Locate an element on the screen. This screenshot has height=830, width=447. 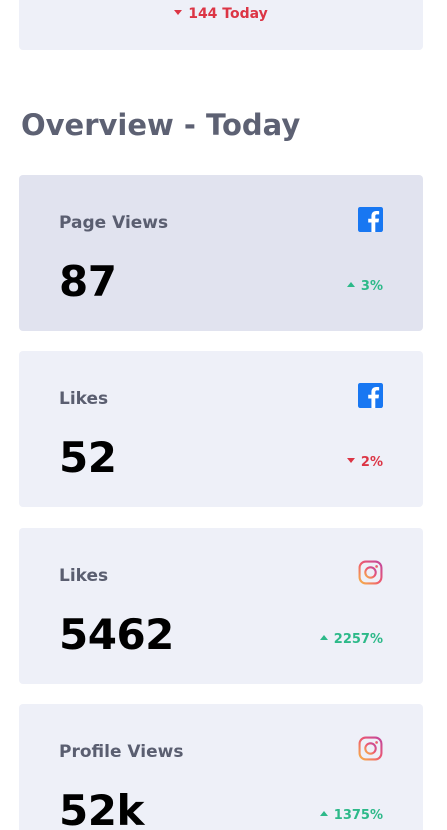
stat-change: 2% is located at coordinates (364, 462).